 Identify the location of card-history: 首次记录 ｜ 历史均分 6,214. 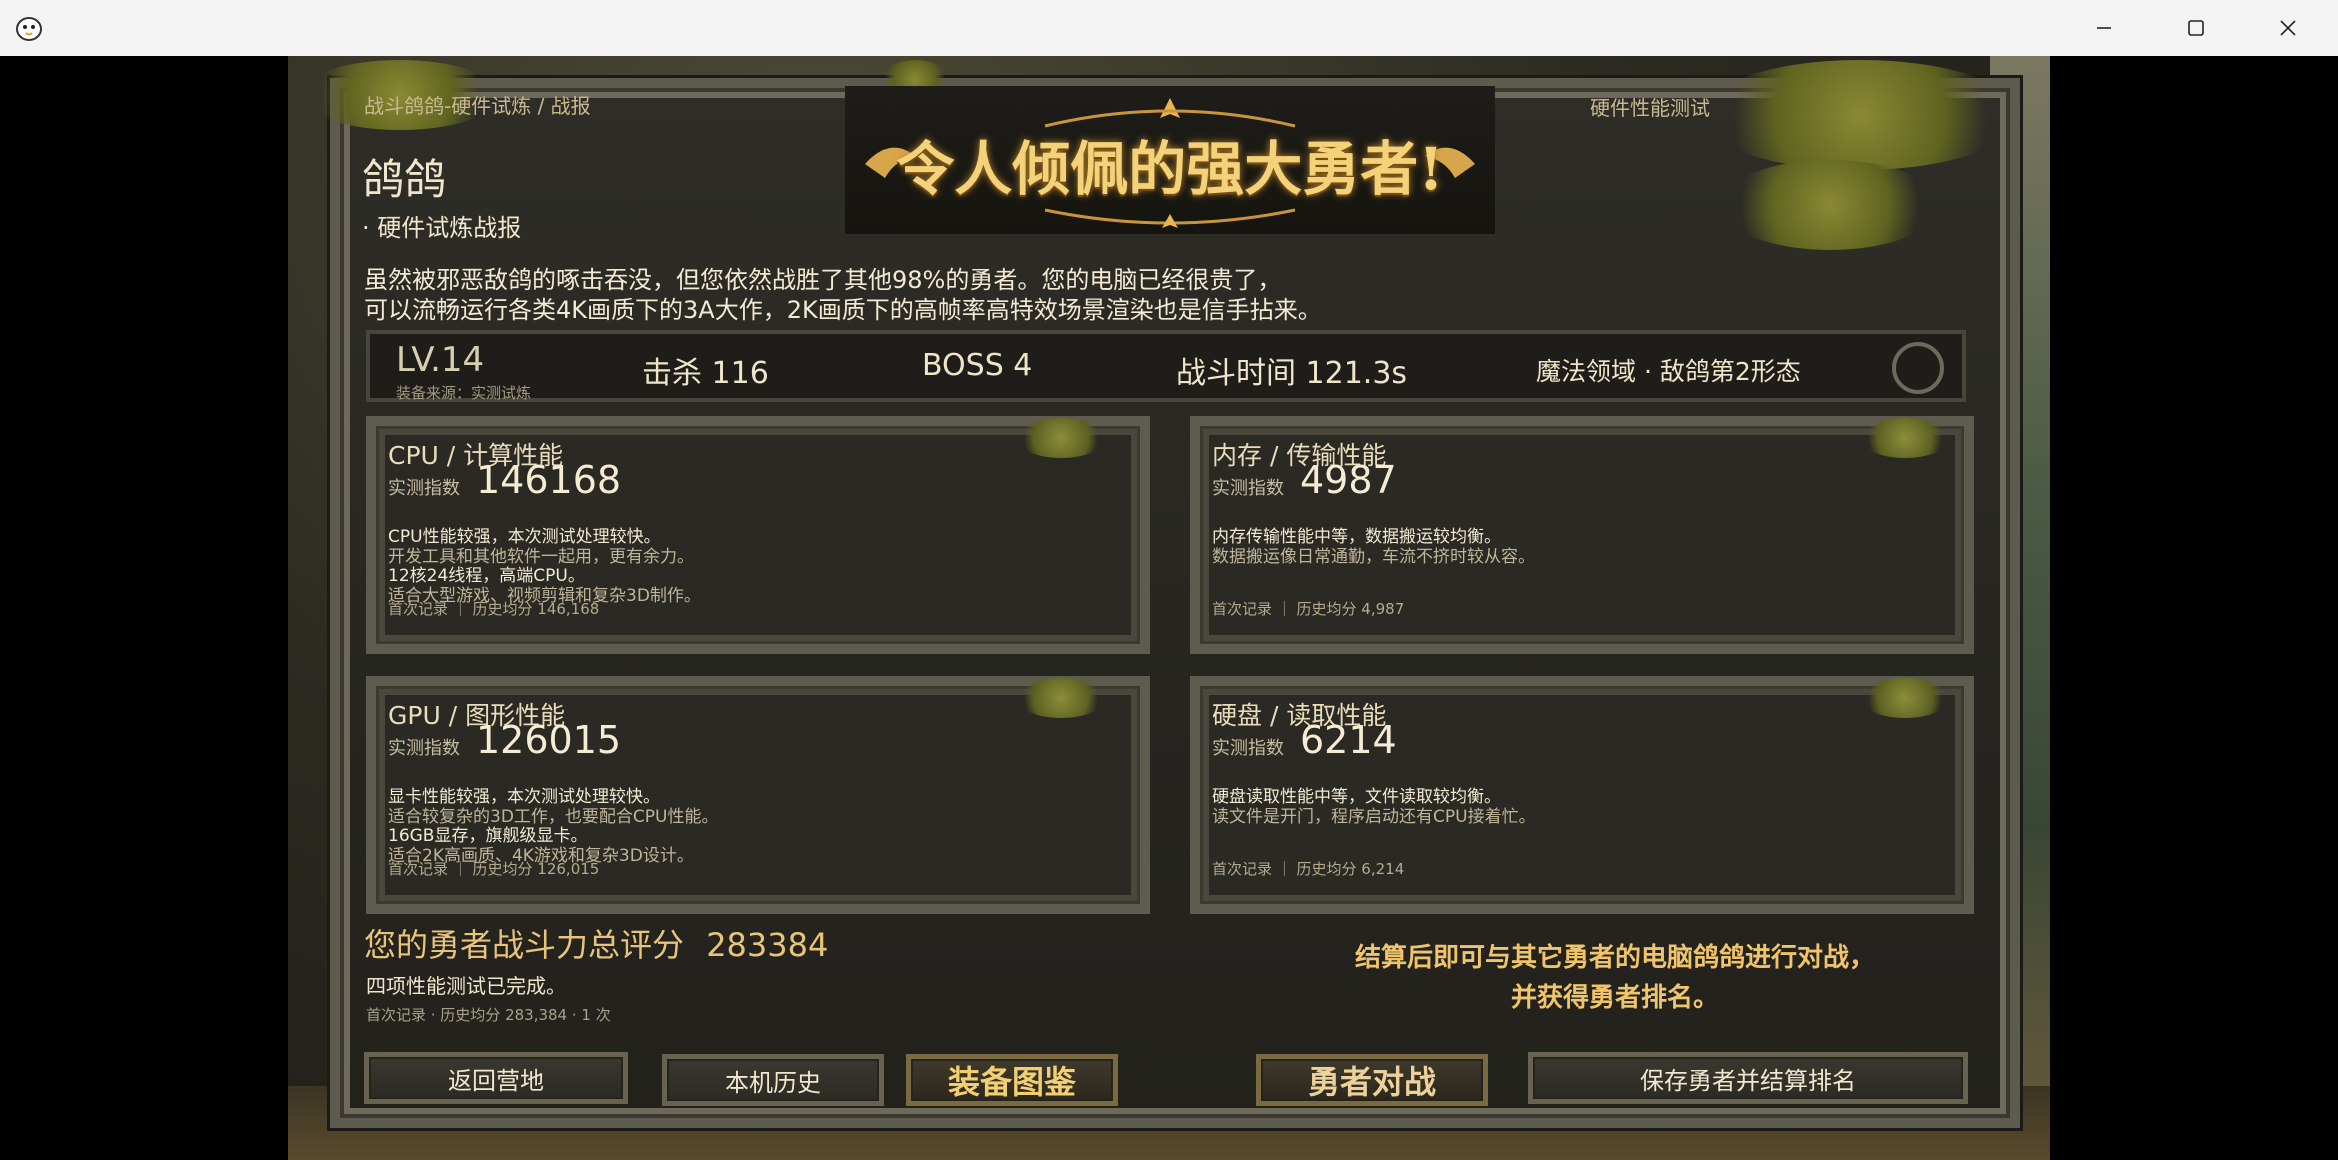
(1308, 869).